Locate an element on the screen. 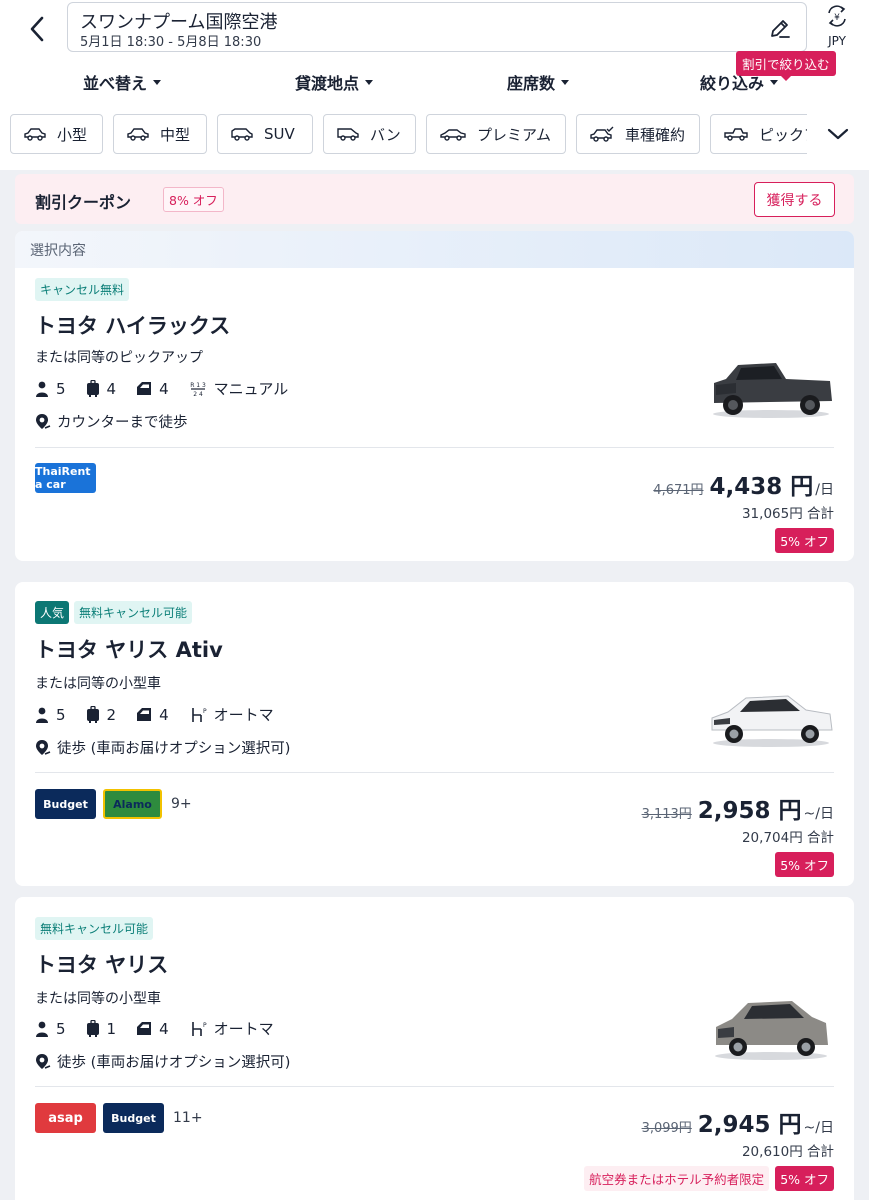 This screenshot has height=1200, width=869. chip-midsize: 中型 is located at coordinates (160, 134).